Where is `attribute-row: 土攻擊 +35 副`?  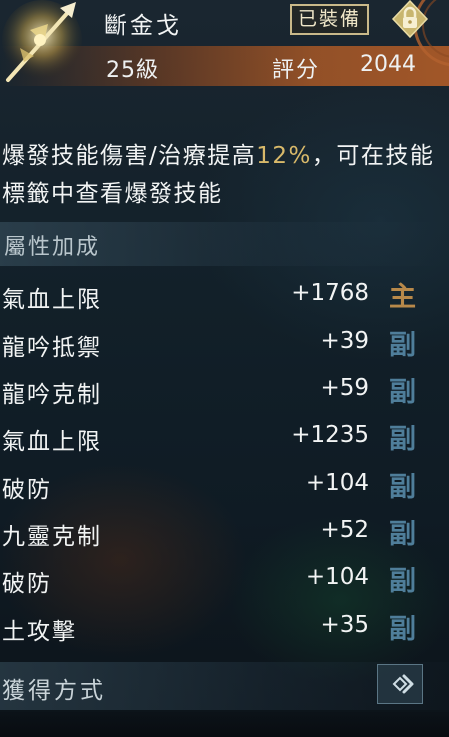
attribute-row: 土攻擊 +35 副 is located at coordinates (224, 629).